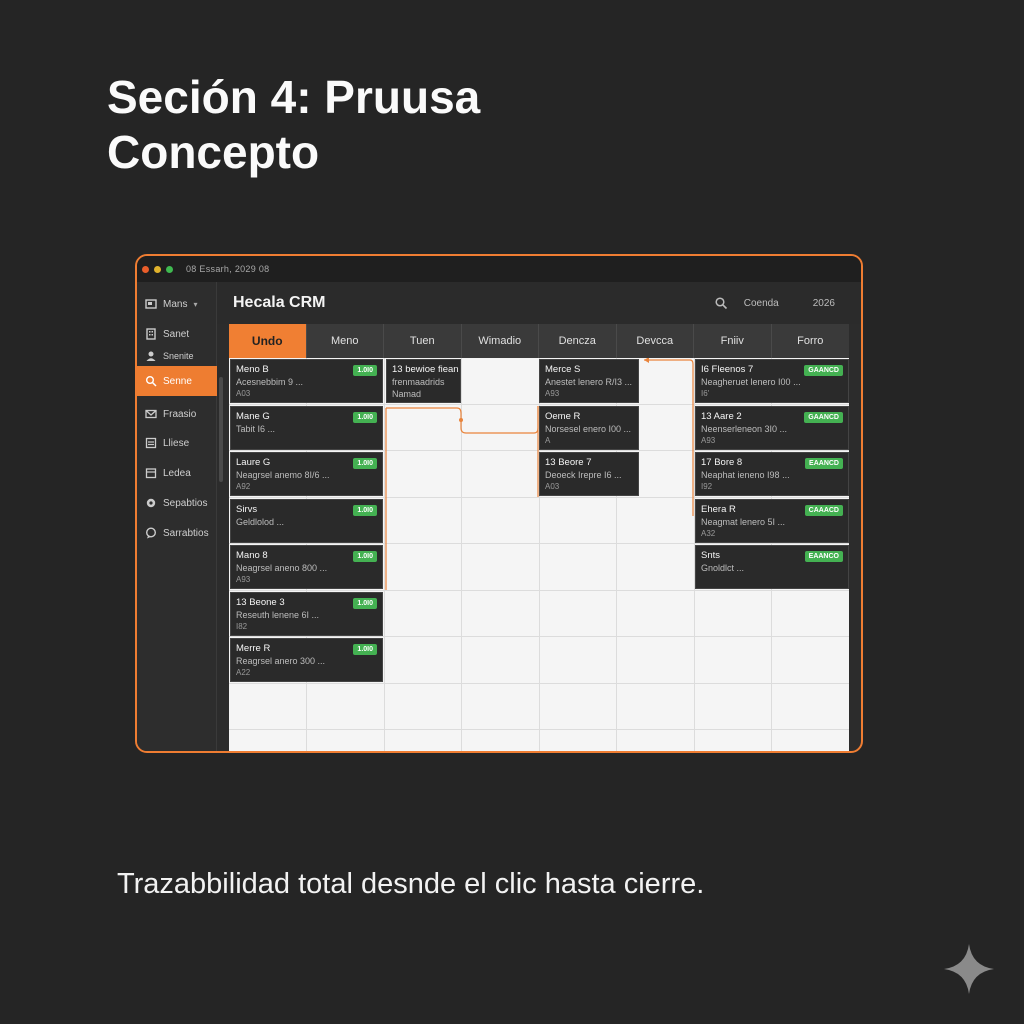 This screenshot has width=1024, height=1024. I want to click on deal-code: I82, so click(242, 626).